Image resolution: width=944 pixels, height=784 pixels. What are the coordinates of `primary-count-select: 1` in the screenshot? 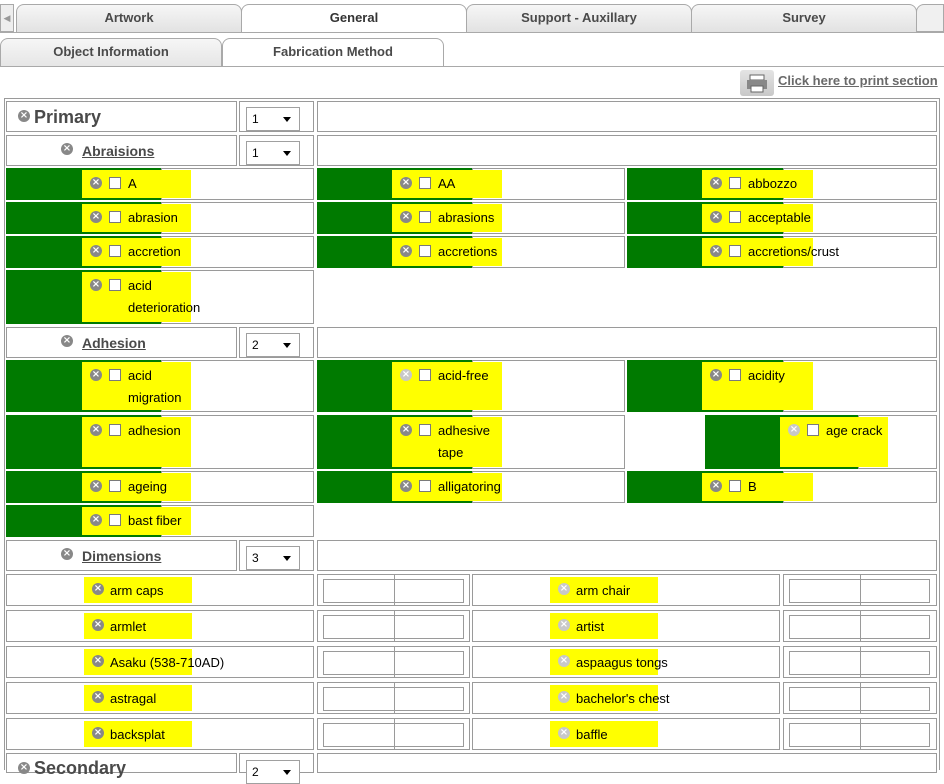 It's located at (273, 119).